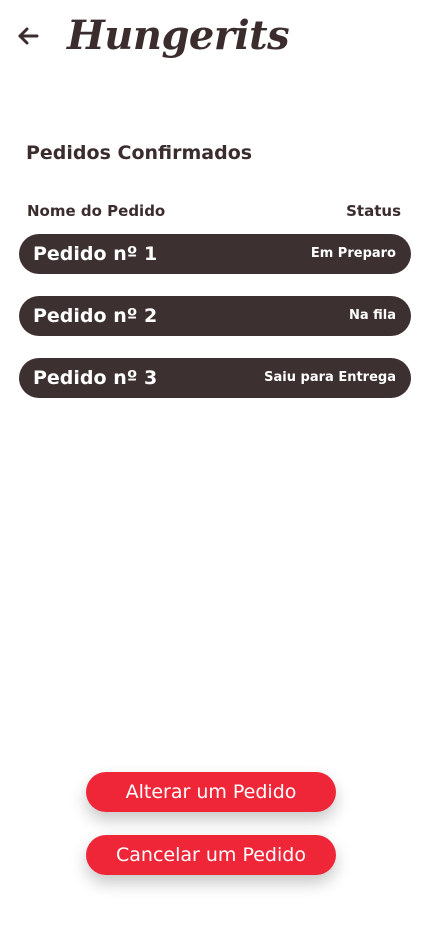 Image resolution: width=430 pixels, height=932 pixels. I want to click on order-status: Em Preparo, so click(353, 253).